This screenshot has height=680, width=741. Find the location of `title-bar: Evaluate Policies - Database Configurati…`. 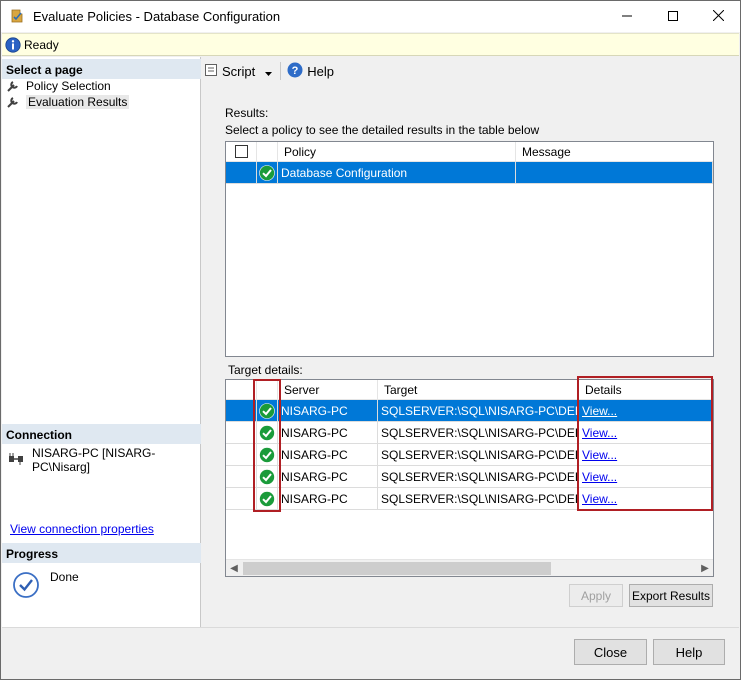

title-bar: Evaluate Policies - Database Configurati… is located at coordinates (370, 16).